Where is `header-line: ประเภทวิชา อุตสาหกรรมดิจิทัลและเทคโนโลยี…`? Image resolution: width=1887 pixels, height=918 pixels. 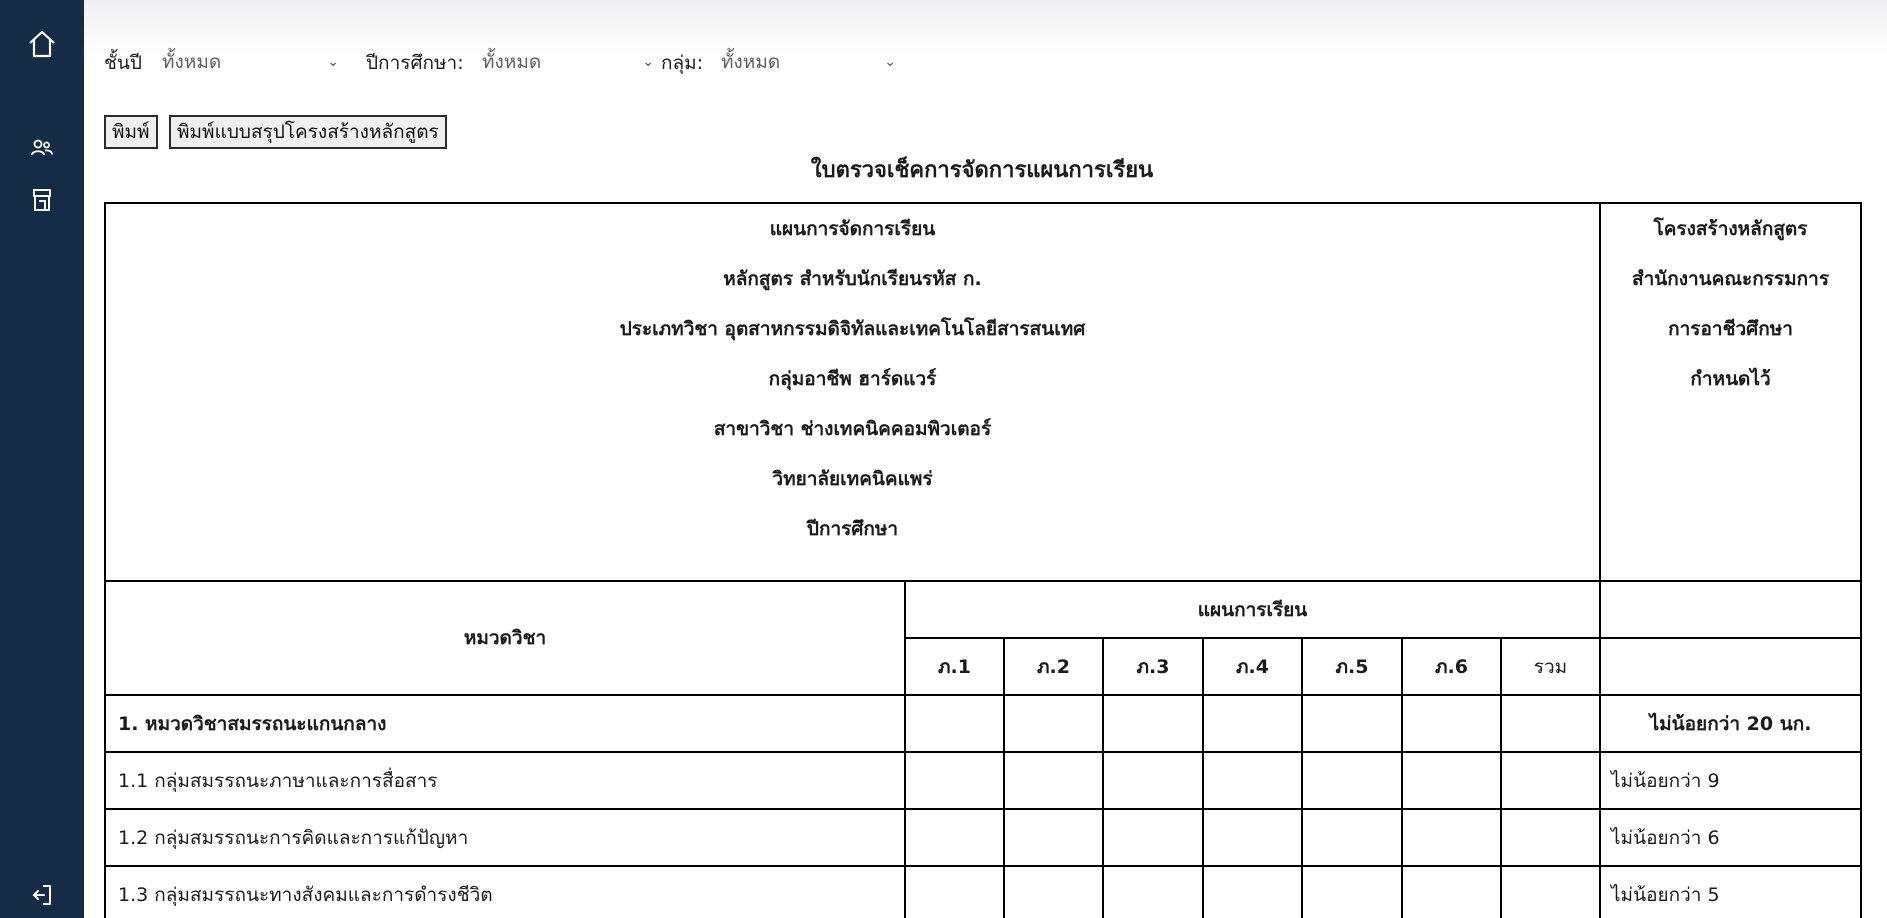 header-line: ประเภทวิชา อุตสาหกรรมดิจิทัลและเทคโนโลยี… is located at coordinates (852, 329).